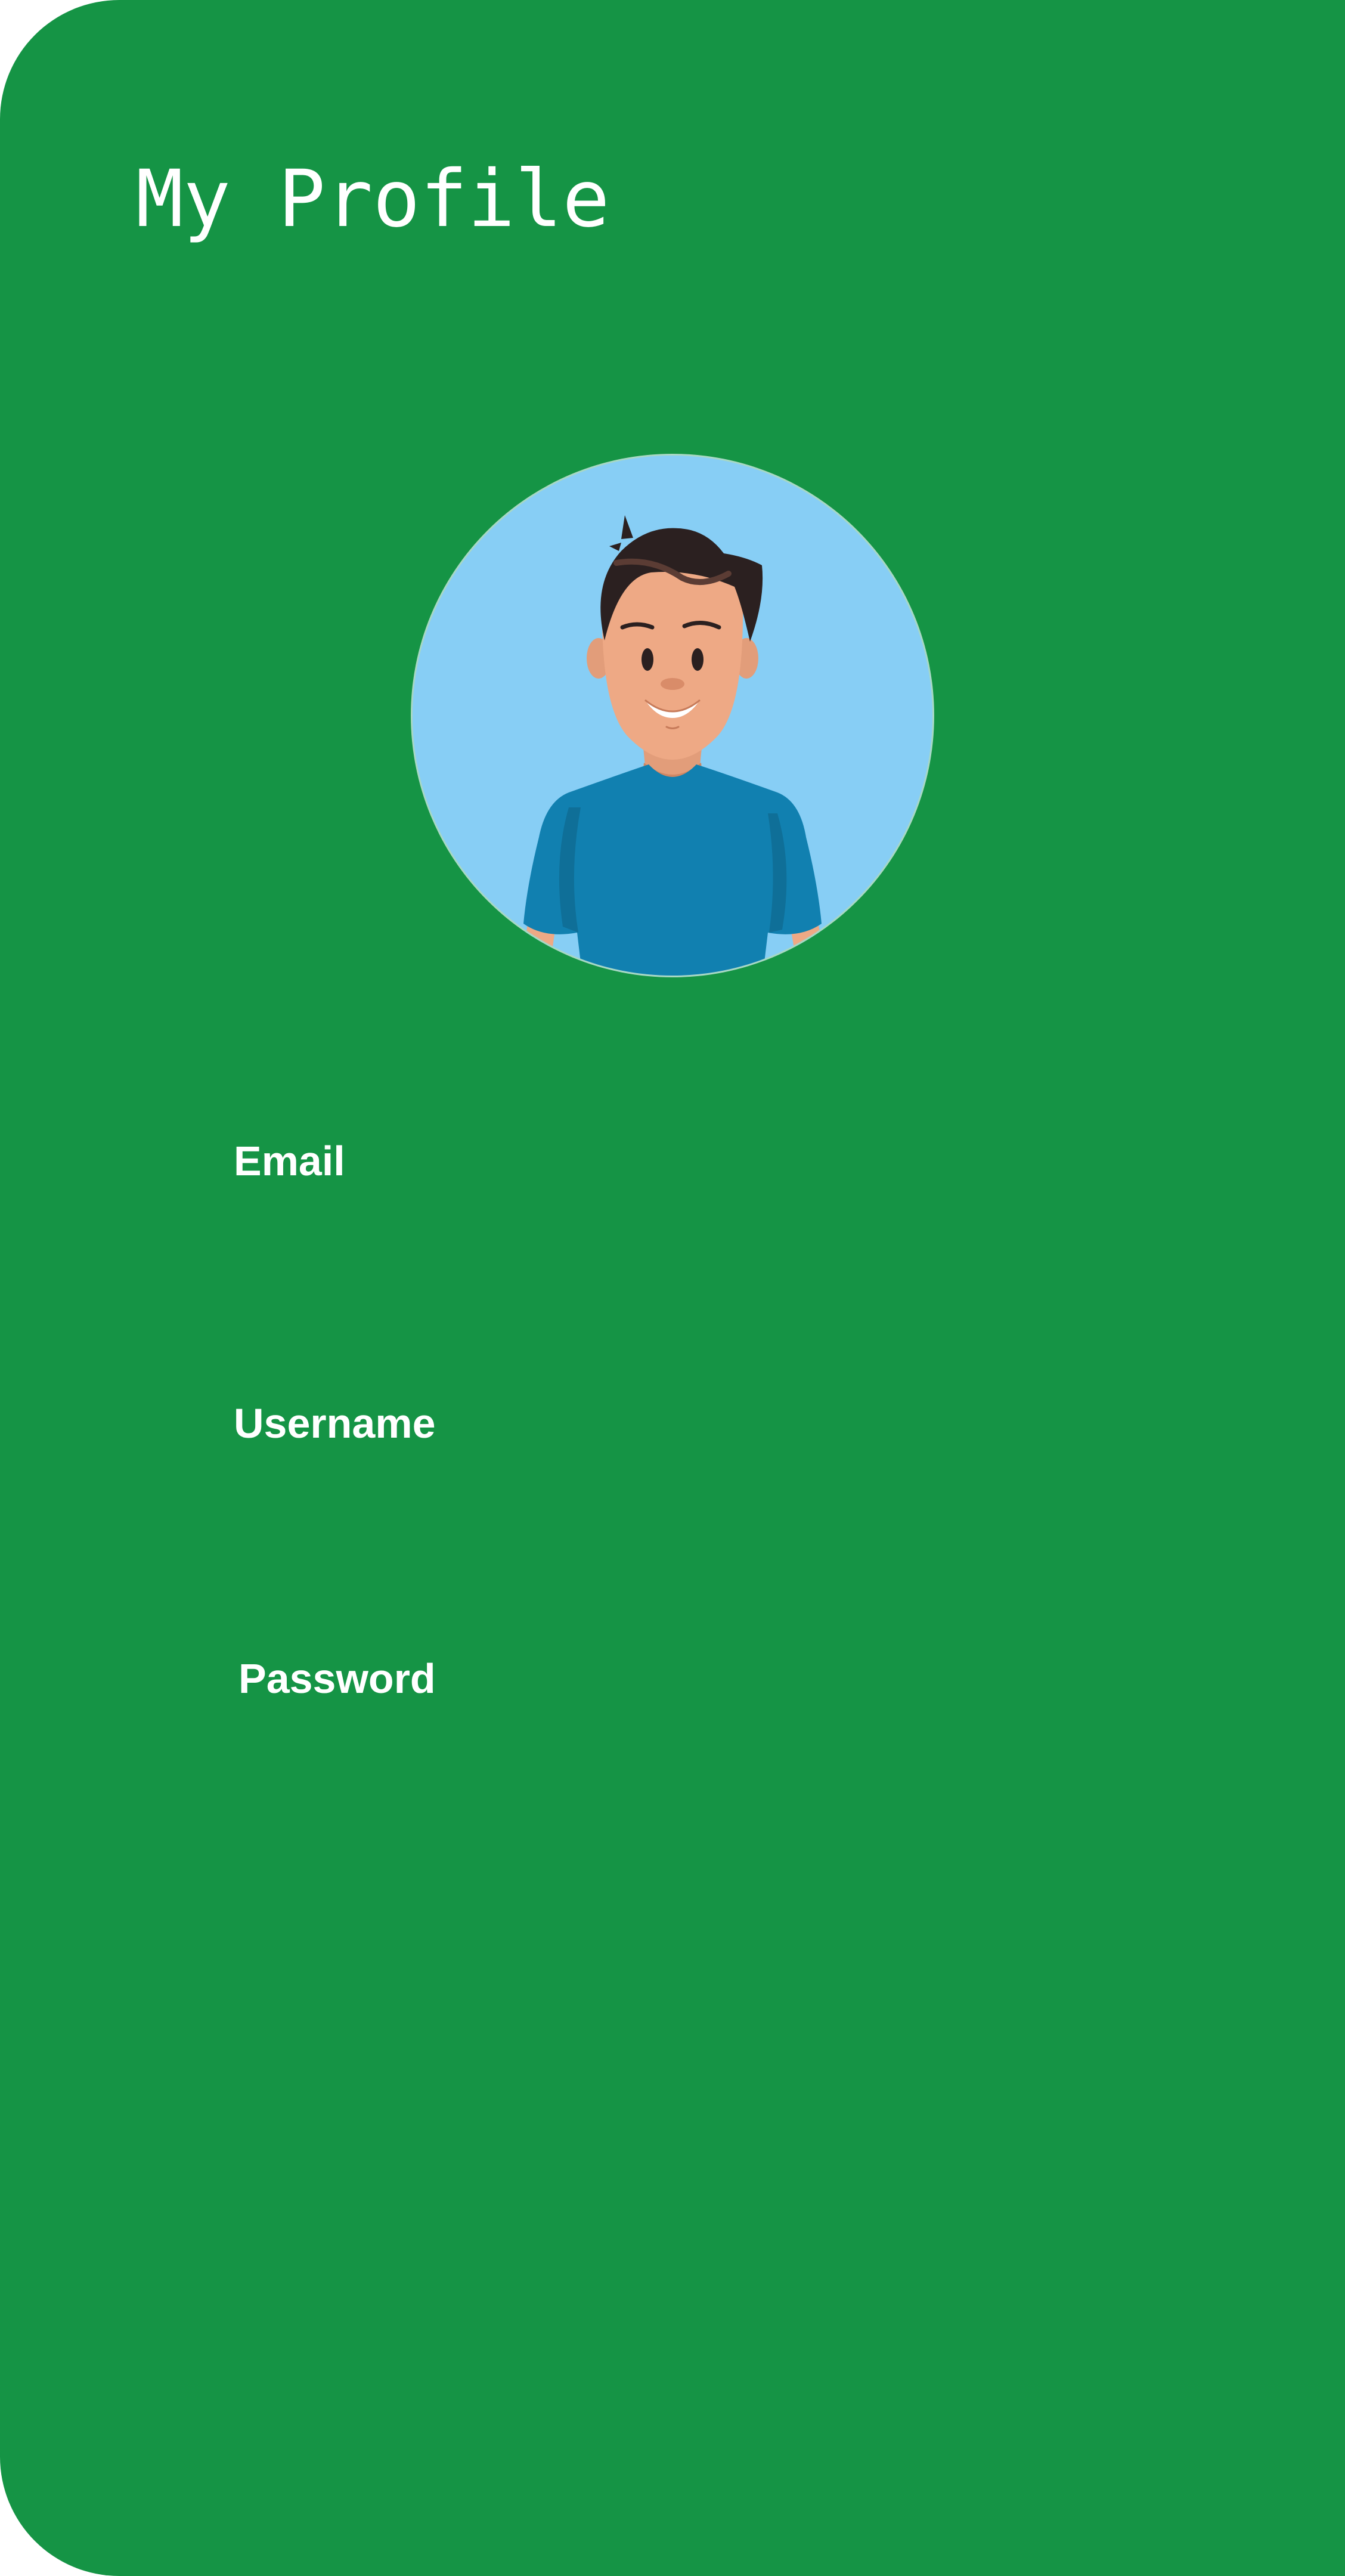  Describe the element at coordinates (289, 1161) in the screenshot. I see `email-label: Email` at that location.